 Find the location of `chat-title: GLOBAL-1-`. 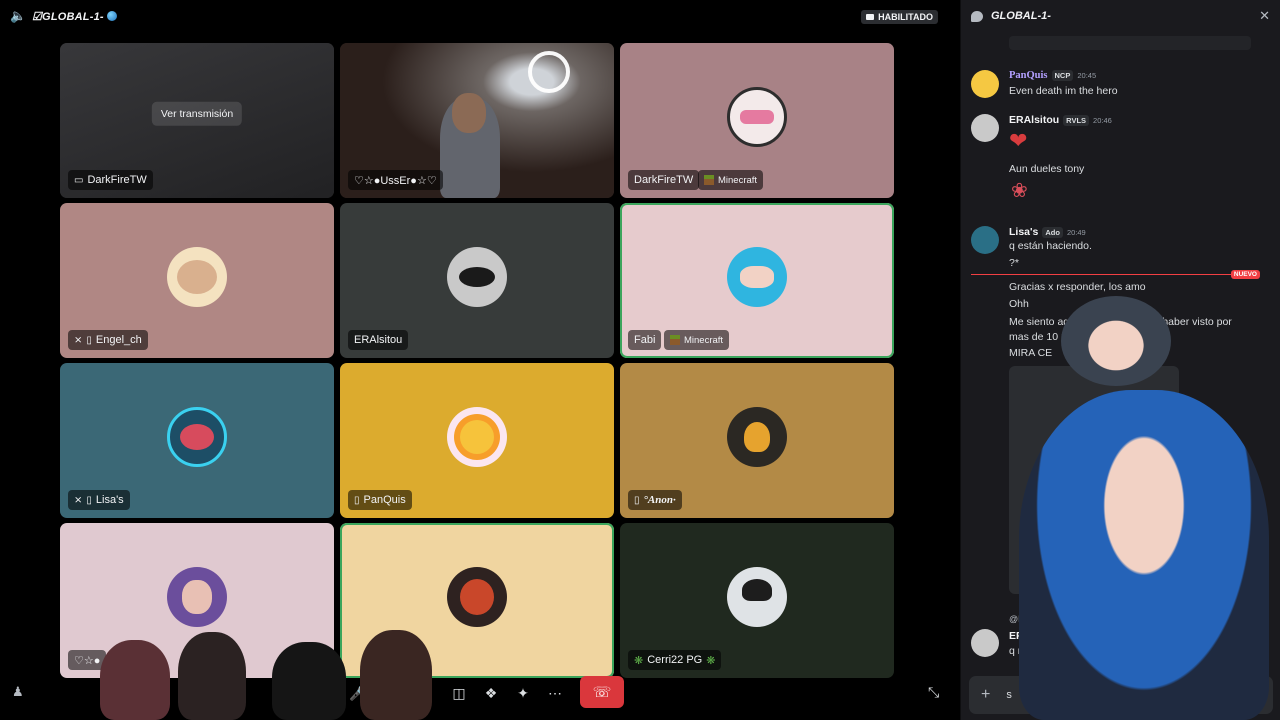

chat-title: GLOBAL-1- is located at coordinates (1021, 16).